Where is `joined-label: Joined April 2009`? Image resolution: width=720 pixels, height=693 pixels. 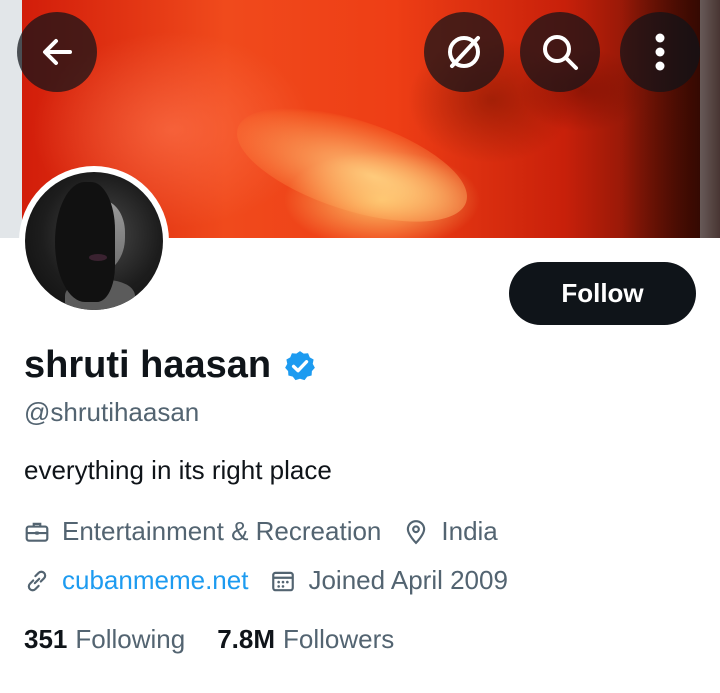 joined-label: Joined April 2009 is located at coordinates (408, 580).